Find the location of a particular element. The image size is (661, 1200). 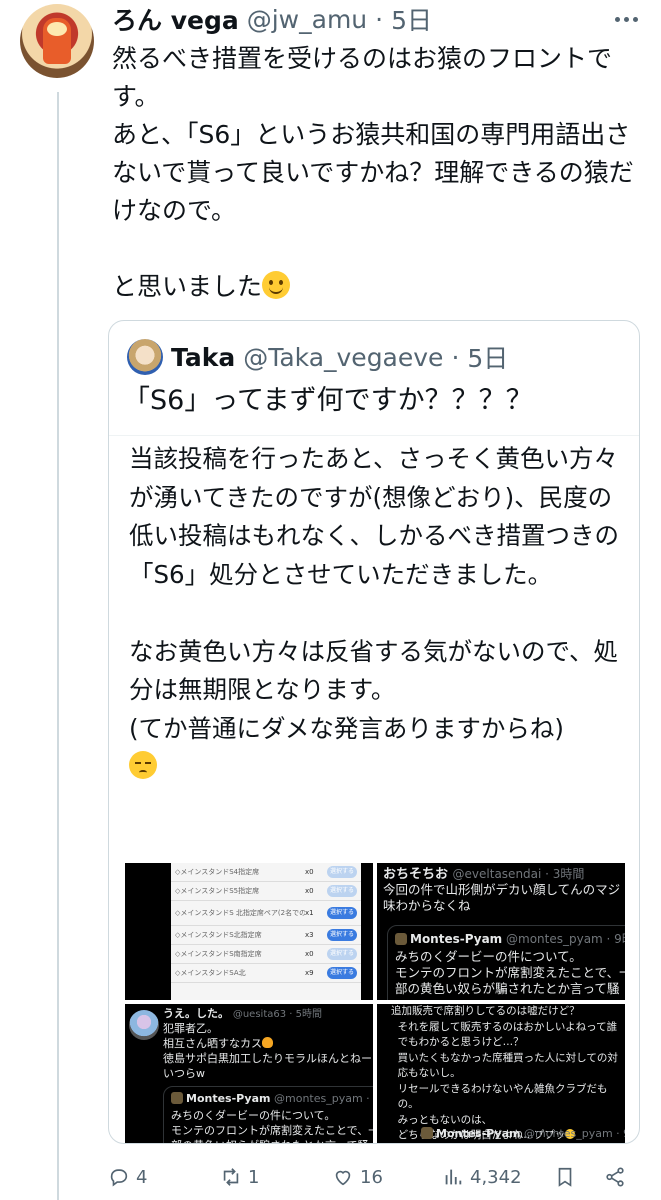

post-b-text-2: 相互さん晒すなカス is located at coordinates (212, 1043).